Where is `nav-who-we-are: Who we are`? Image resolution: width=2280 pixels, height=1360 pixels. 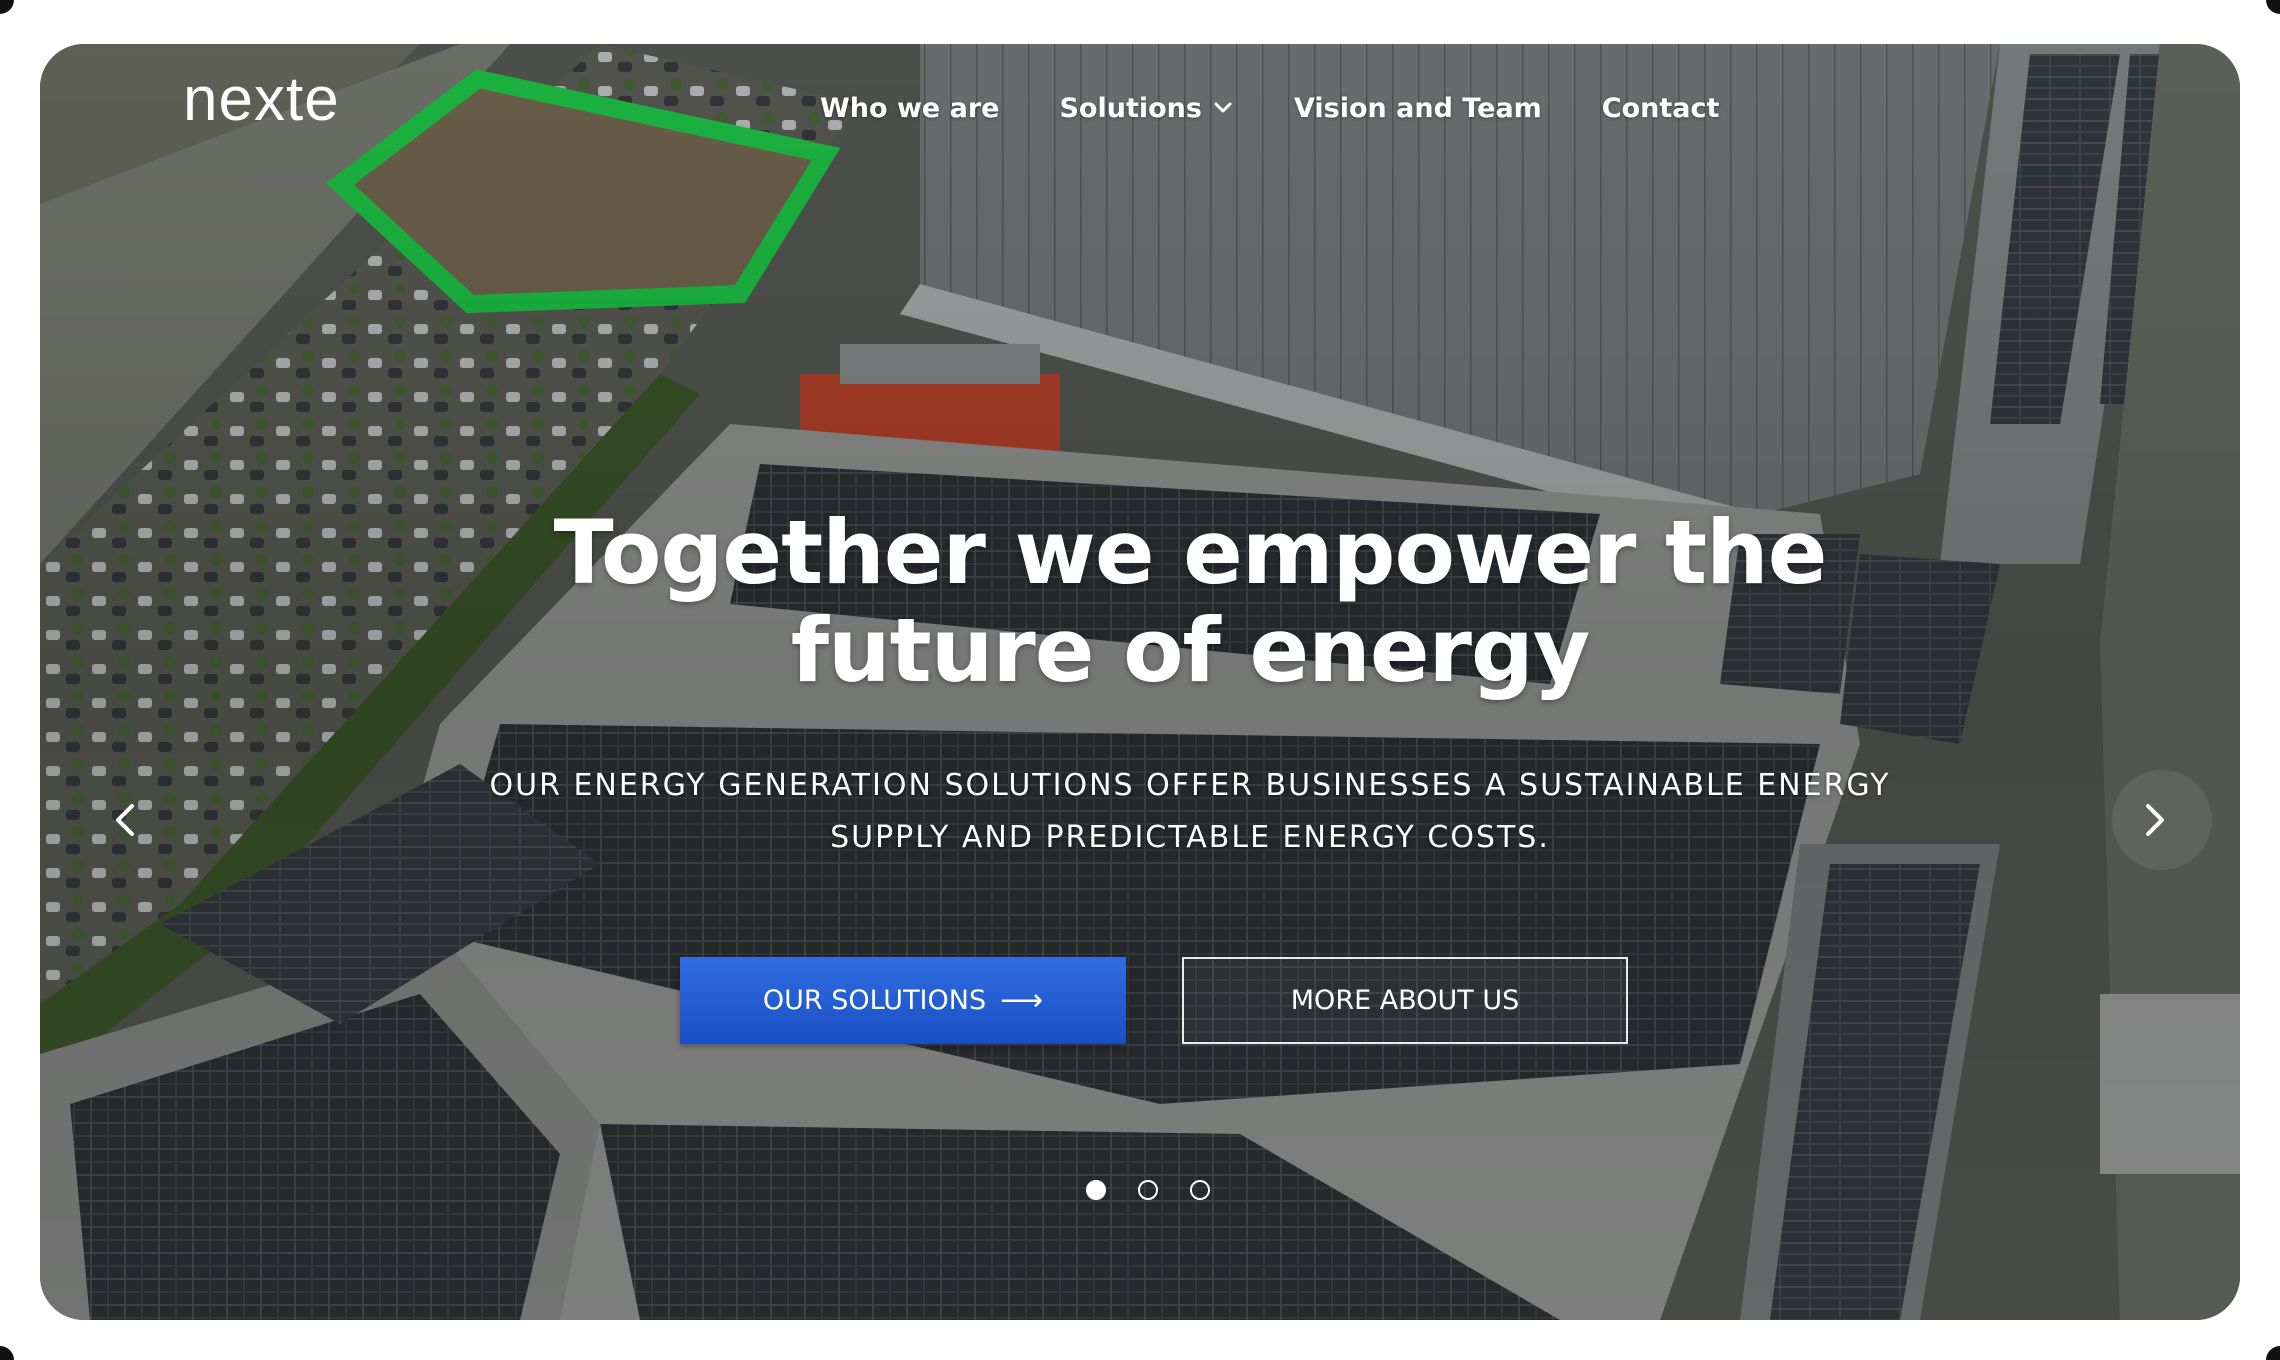
nav-who-we-are: Who we are is located at coordinates (909, 108).